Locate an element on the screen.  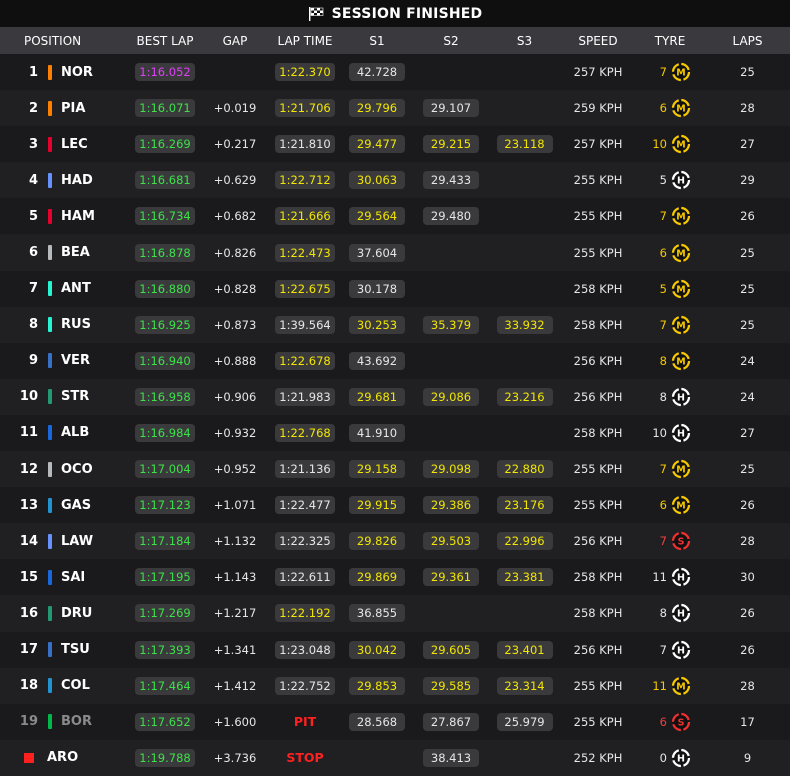
sector-2-cell: 38.413 is located at coordinates (451, 757).